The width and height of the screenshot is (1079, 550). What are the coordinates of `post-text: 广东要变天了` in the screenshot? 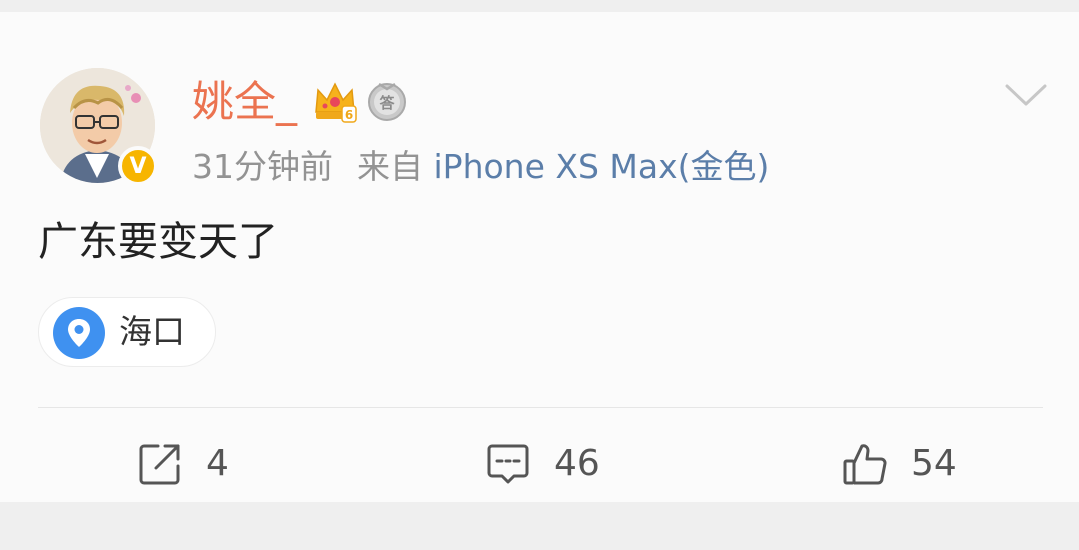 It's located at (158, 242).